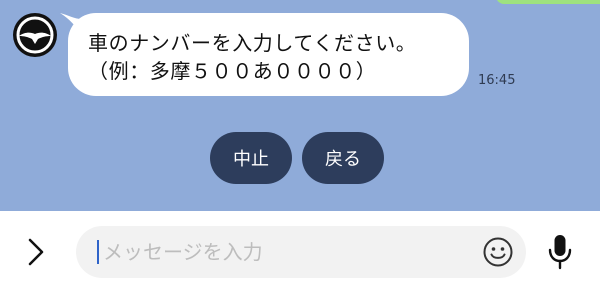 Image resolution: width=600 pixels, height=287 pixels. What do you see at coordinates (498, 252) in the screenshot?
I see `smiley-icon` at bounding box center [498, 252].